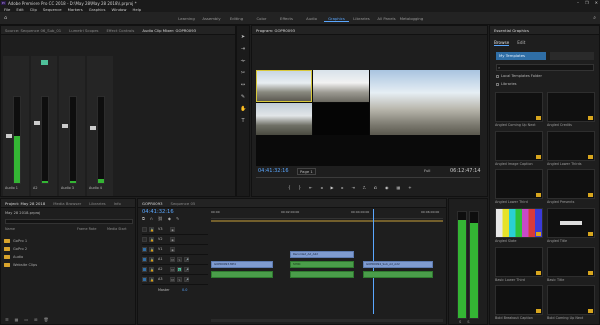  Describe the element at coordinates (7, 9) in the screenshot. I see `menu-file: File` at that location.